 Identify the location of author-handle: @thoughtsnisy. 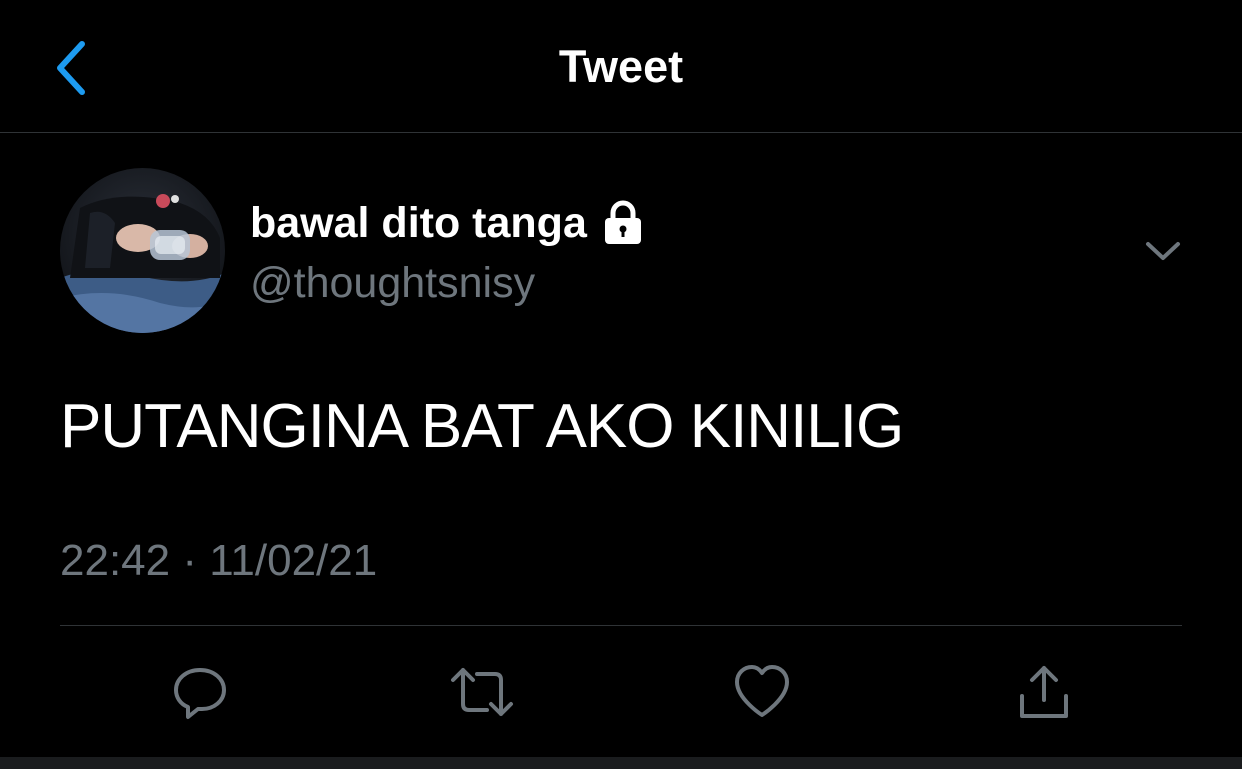
(392, 283).